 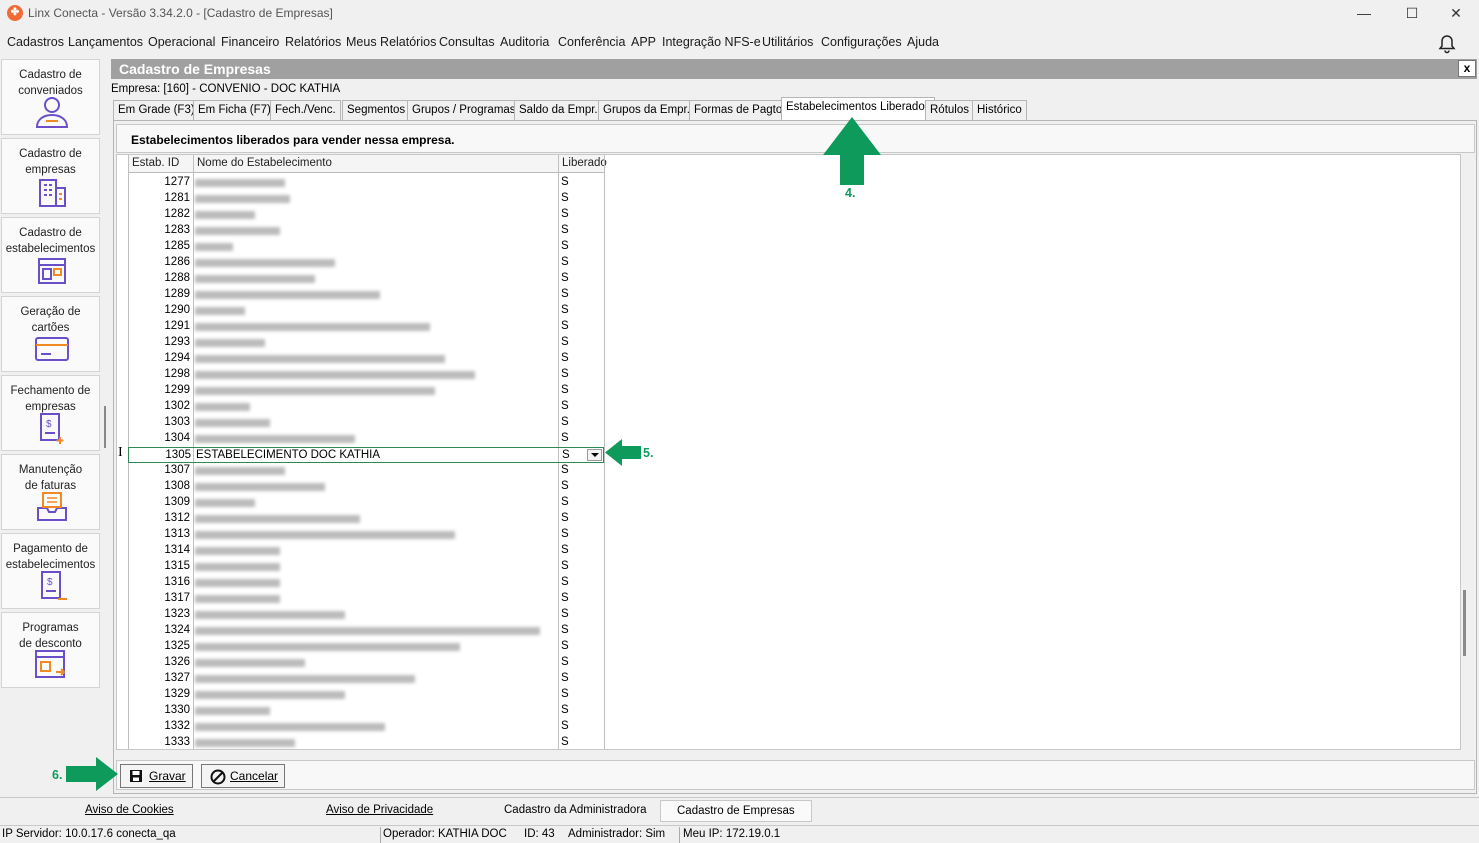 What do you see at coordinates (35, 42) in the screenshot?
I see `menu-cadastros: Cadastros` at bounding box center [35, 42].